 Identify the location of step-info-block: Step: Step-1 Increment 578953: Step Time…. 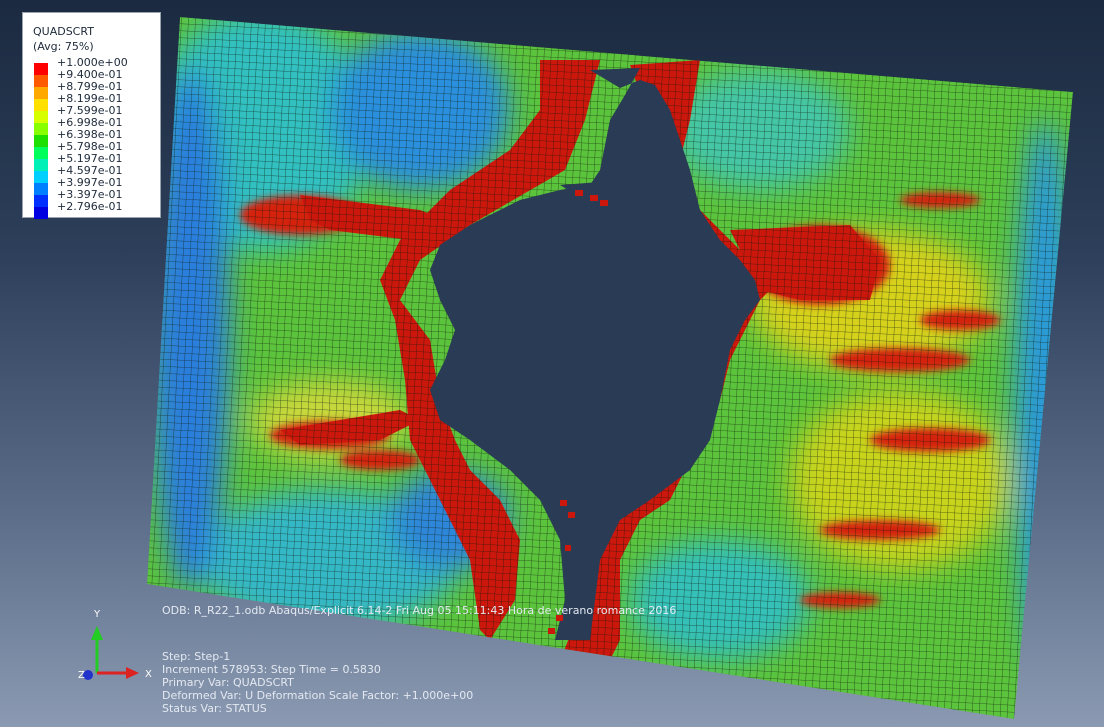
(317, 682).